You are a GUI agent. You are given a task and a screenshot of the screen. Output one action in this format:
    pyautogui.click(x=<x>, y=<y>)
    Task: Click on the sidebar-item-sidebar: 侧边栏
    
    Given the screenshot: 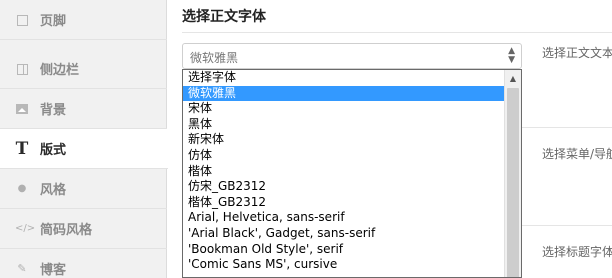 What is the action you would take?
    pyautogui.click(x=83, y=69)
    